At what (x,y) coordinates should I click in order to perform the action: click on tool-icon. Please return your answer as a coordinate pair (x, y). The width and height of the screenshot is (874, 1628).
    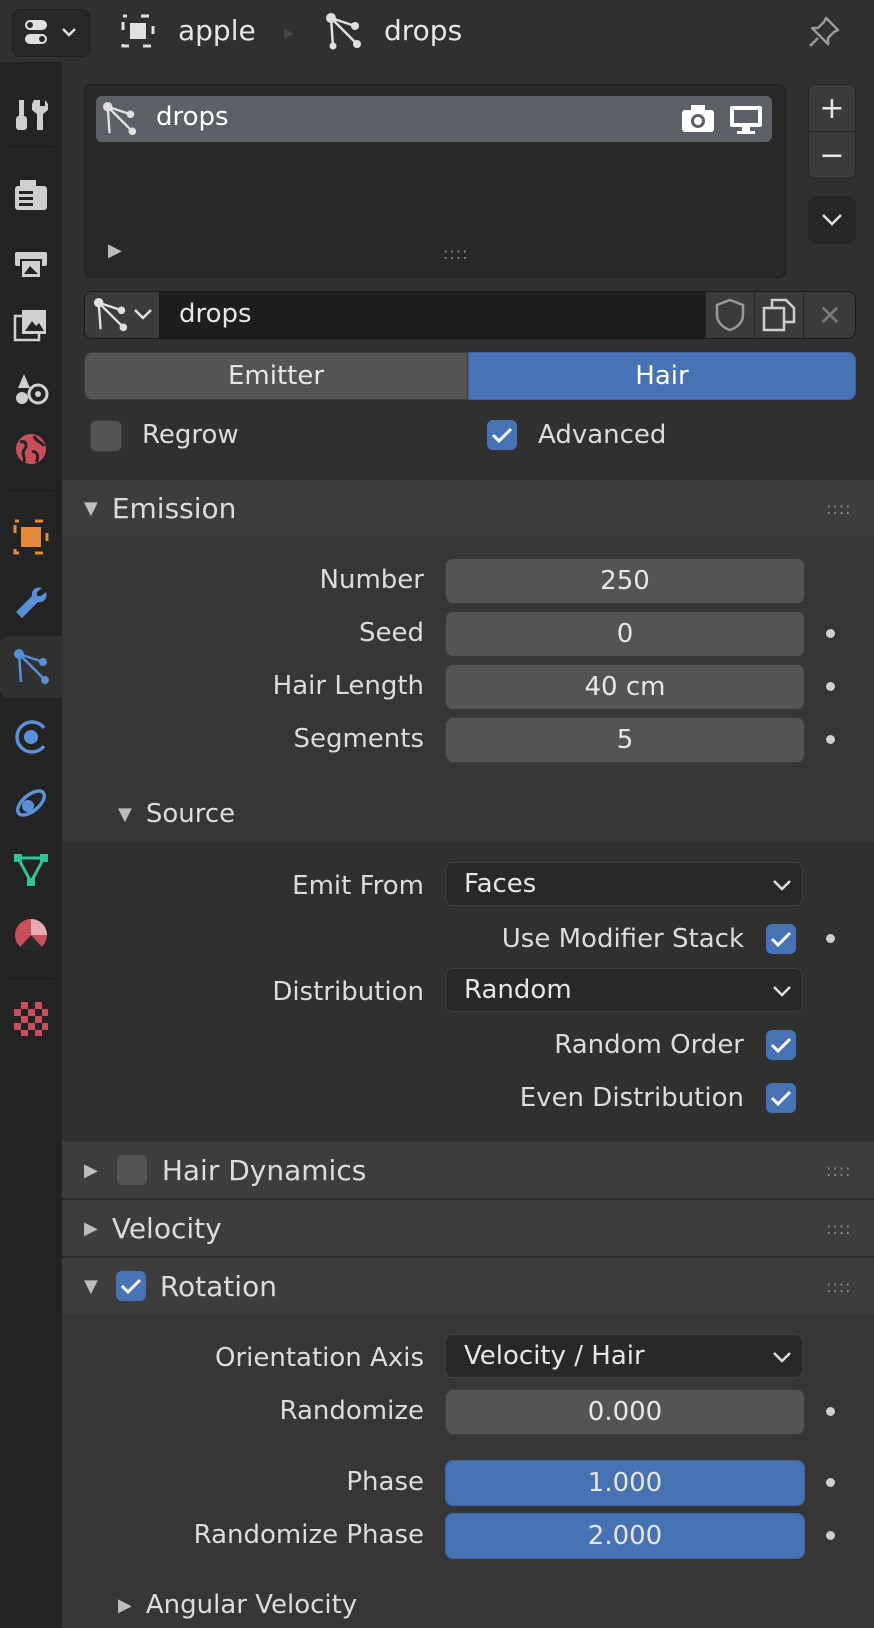
    Looking at the image, I should click on (32, 115).